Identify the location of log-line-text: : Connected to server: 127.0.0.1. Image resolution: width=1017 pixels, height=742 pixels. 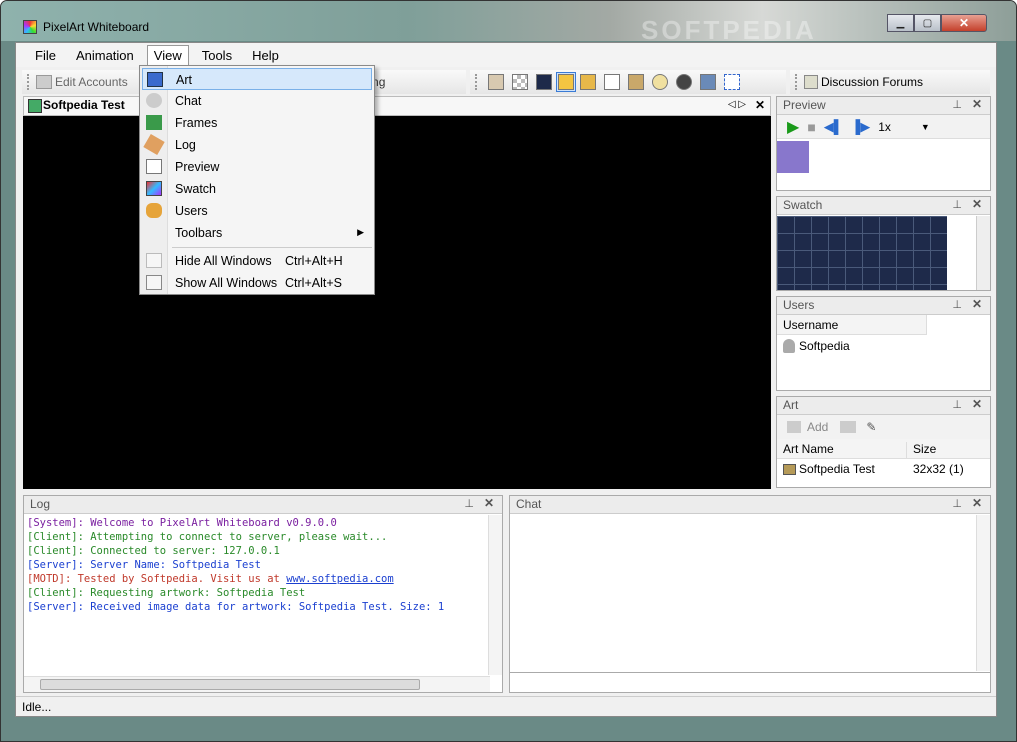
(178, 551).